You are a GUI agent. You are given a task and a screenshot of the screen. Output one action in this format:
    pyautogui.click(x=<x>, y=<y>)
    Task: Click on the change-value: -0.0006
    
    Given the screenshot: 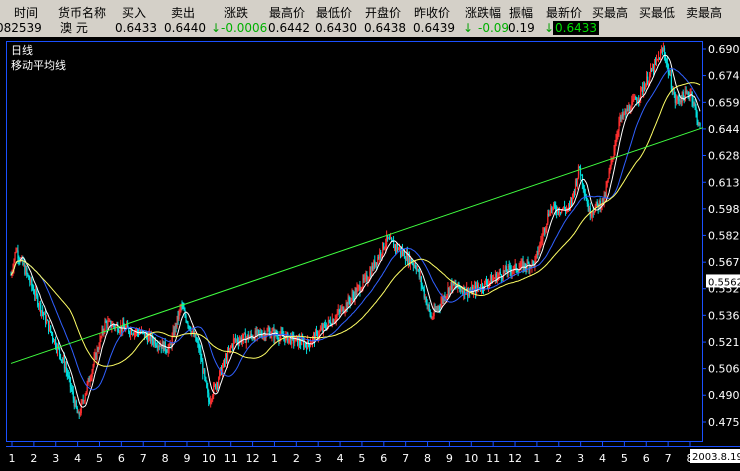 What is the action you would take?
    pyautogui.click(x=244, y=28)
    